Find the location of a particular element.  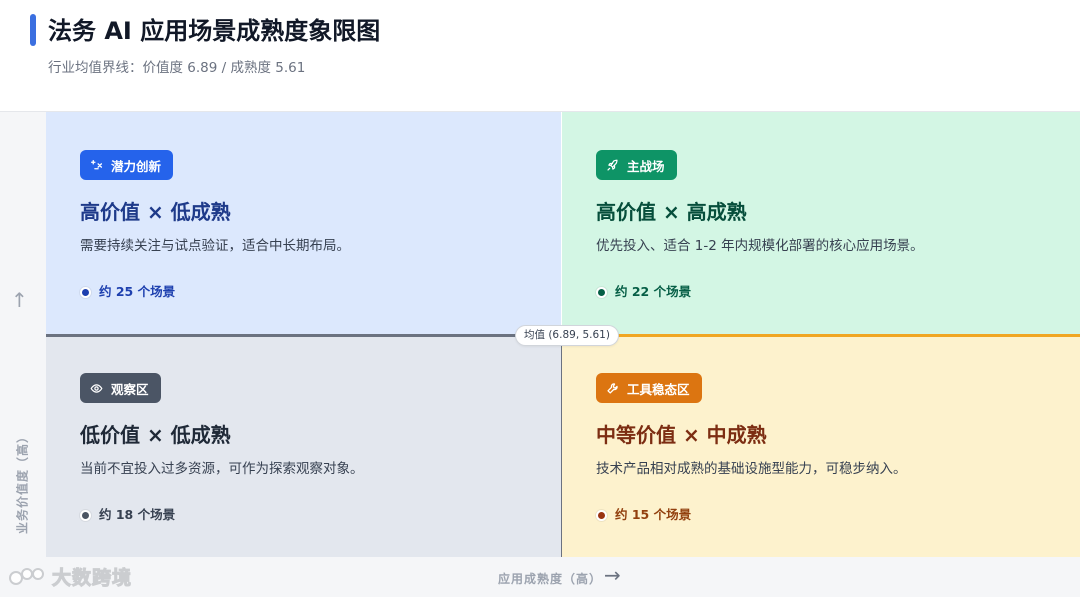

quadrant-title: 高价值 × 高成熟 is located at coordinates (671, 212).